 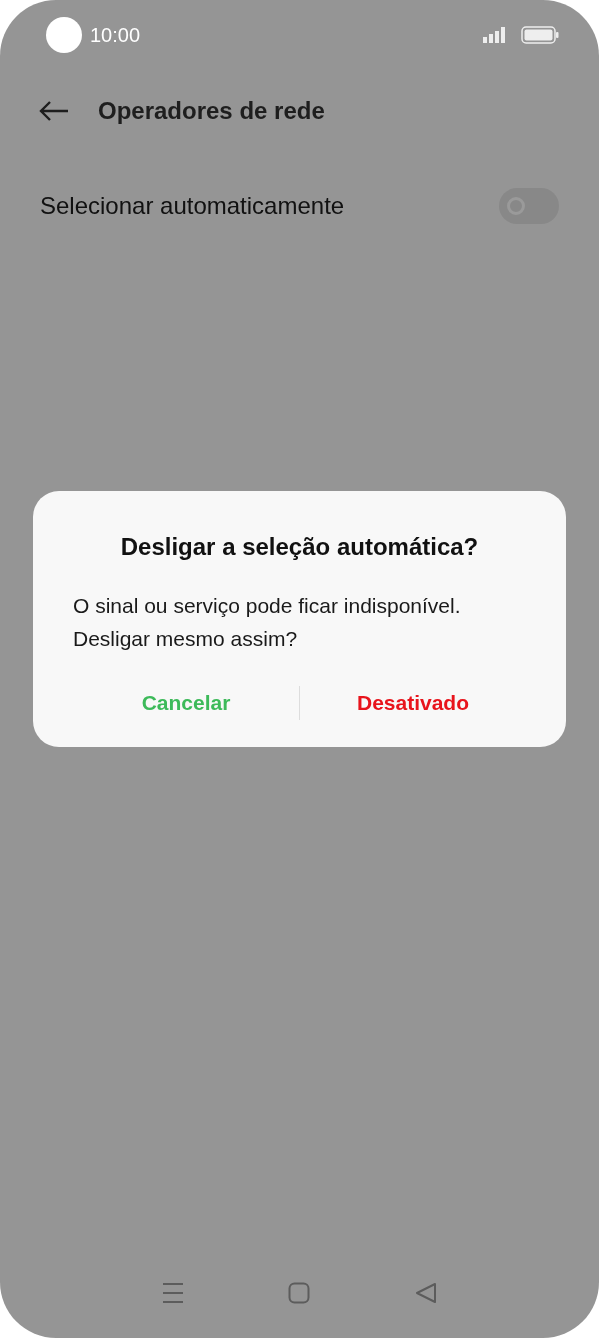 What do you see at coordinates (211, 111) in the screenshot?
I see `page-title: Operadores de rede` at bounding box center [211, 111].